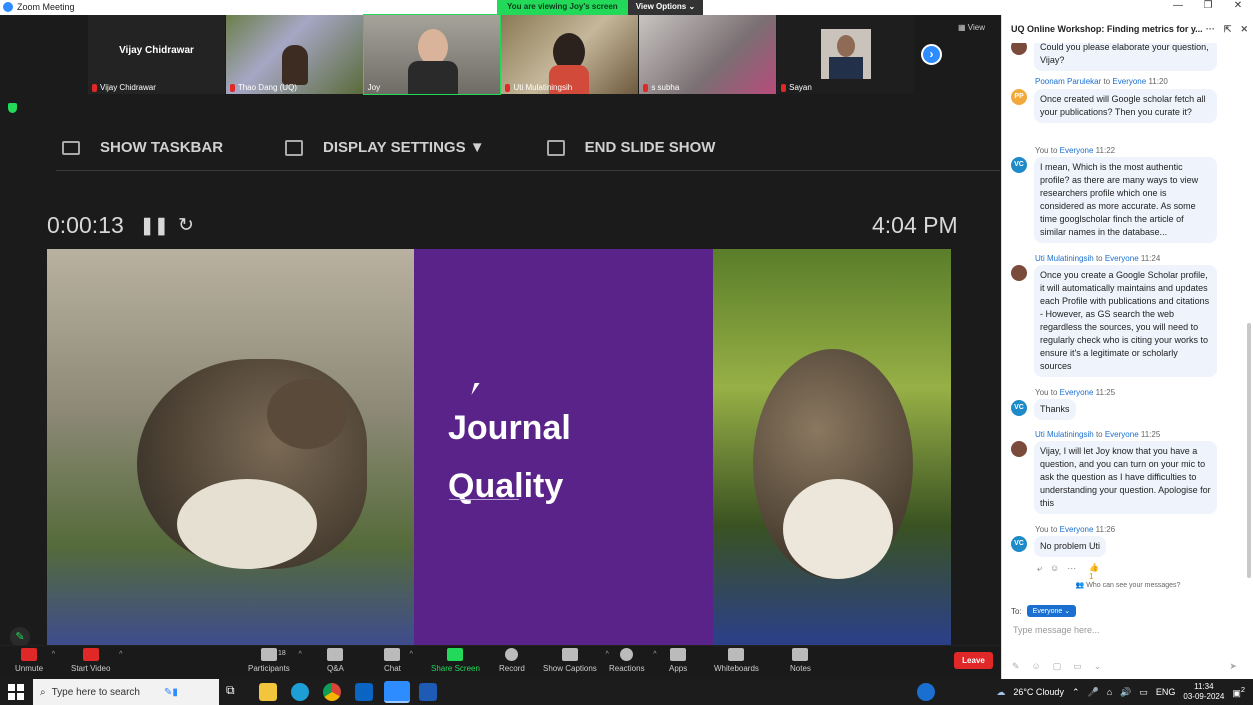 The image size is (1253, 705). I want to click on reactions-button: Reactions ^, so click(633, 660).